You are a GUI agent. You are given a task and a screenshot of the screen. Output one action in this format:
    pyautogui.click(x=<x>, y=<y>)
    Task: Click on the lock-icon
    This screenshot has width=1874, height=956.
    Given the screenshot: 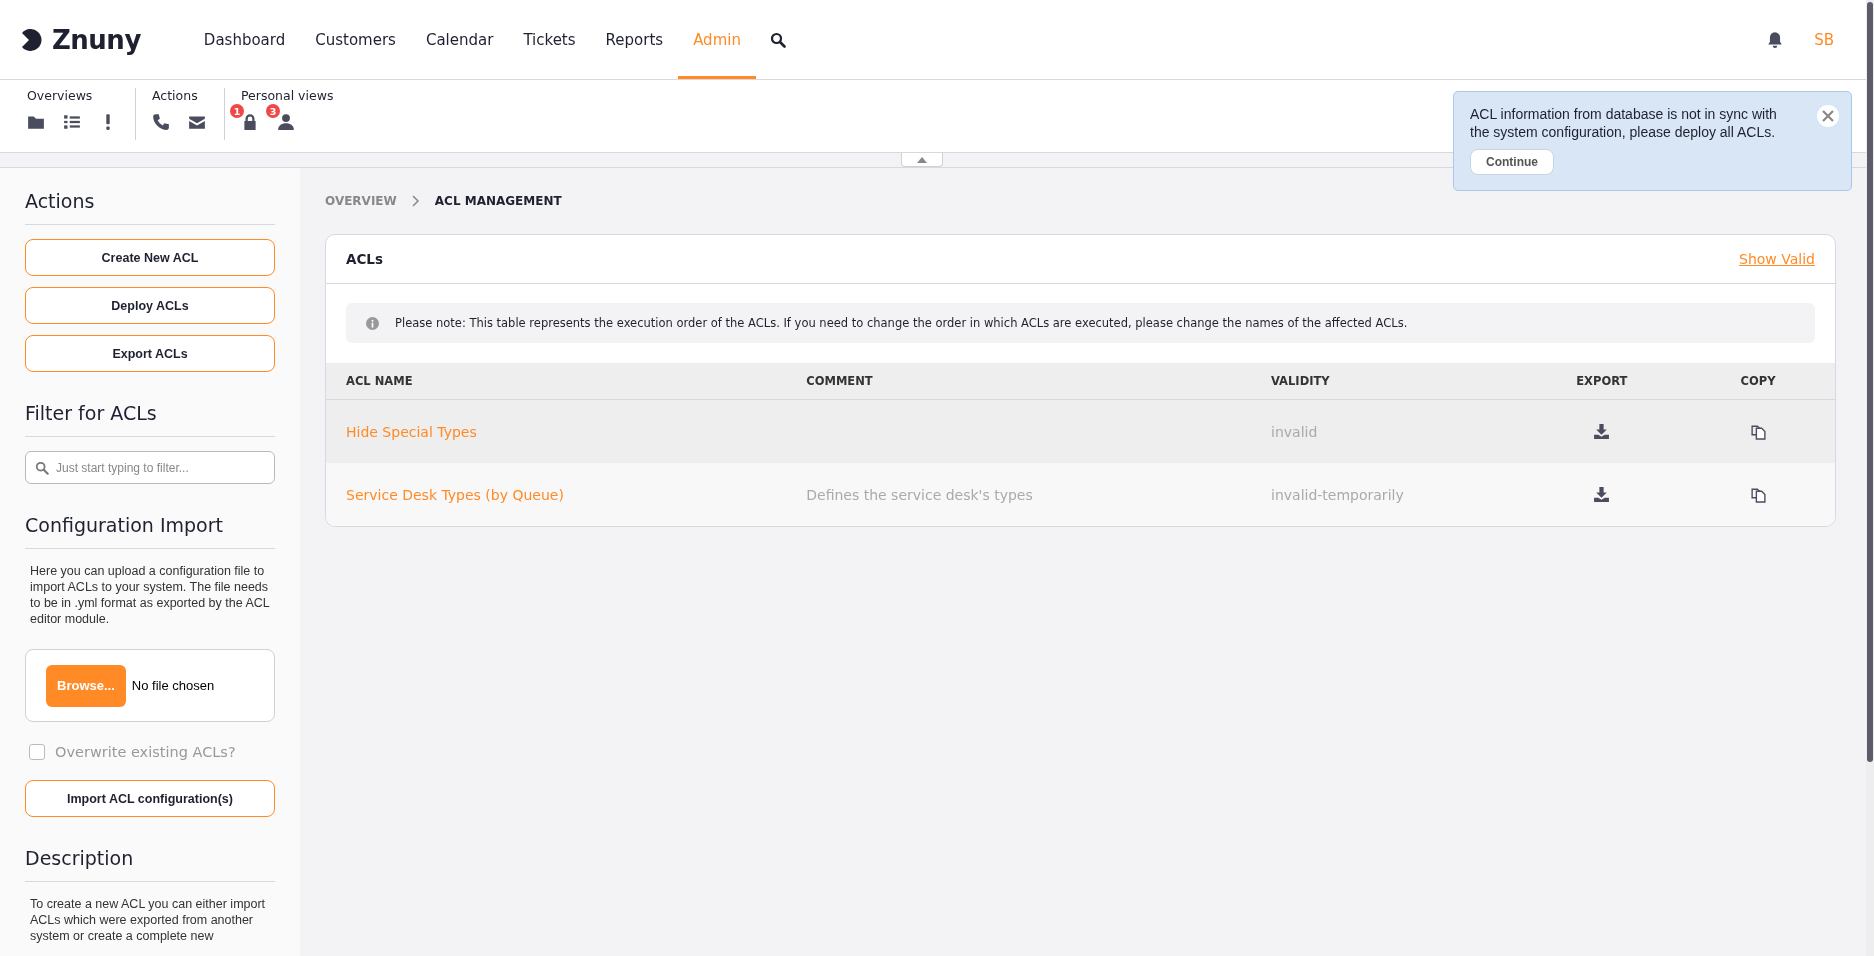 What is the action you would take?
    pyautogui.click(x=250, y=122)
    